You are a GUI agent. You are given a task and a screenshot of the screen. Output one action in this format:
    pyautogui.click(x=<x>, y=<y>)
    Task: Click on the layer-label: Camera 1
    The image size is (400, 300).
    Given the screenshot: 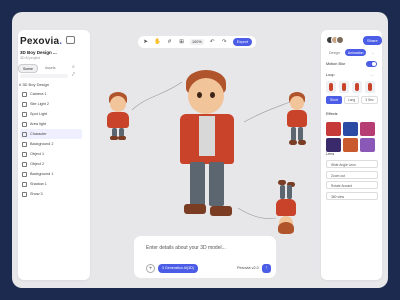 What is the action you would take?
    pyautogui.click(x=38, y=94)
    